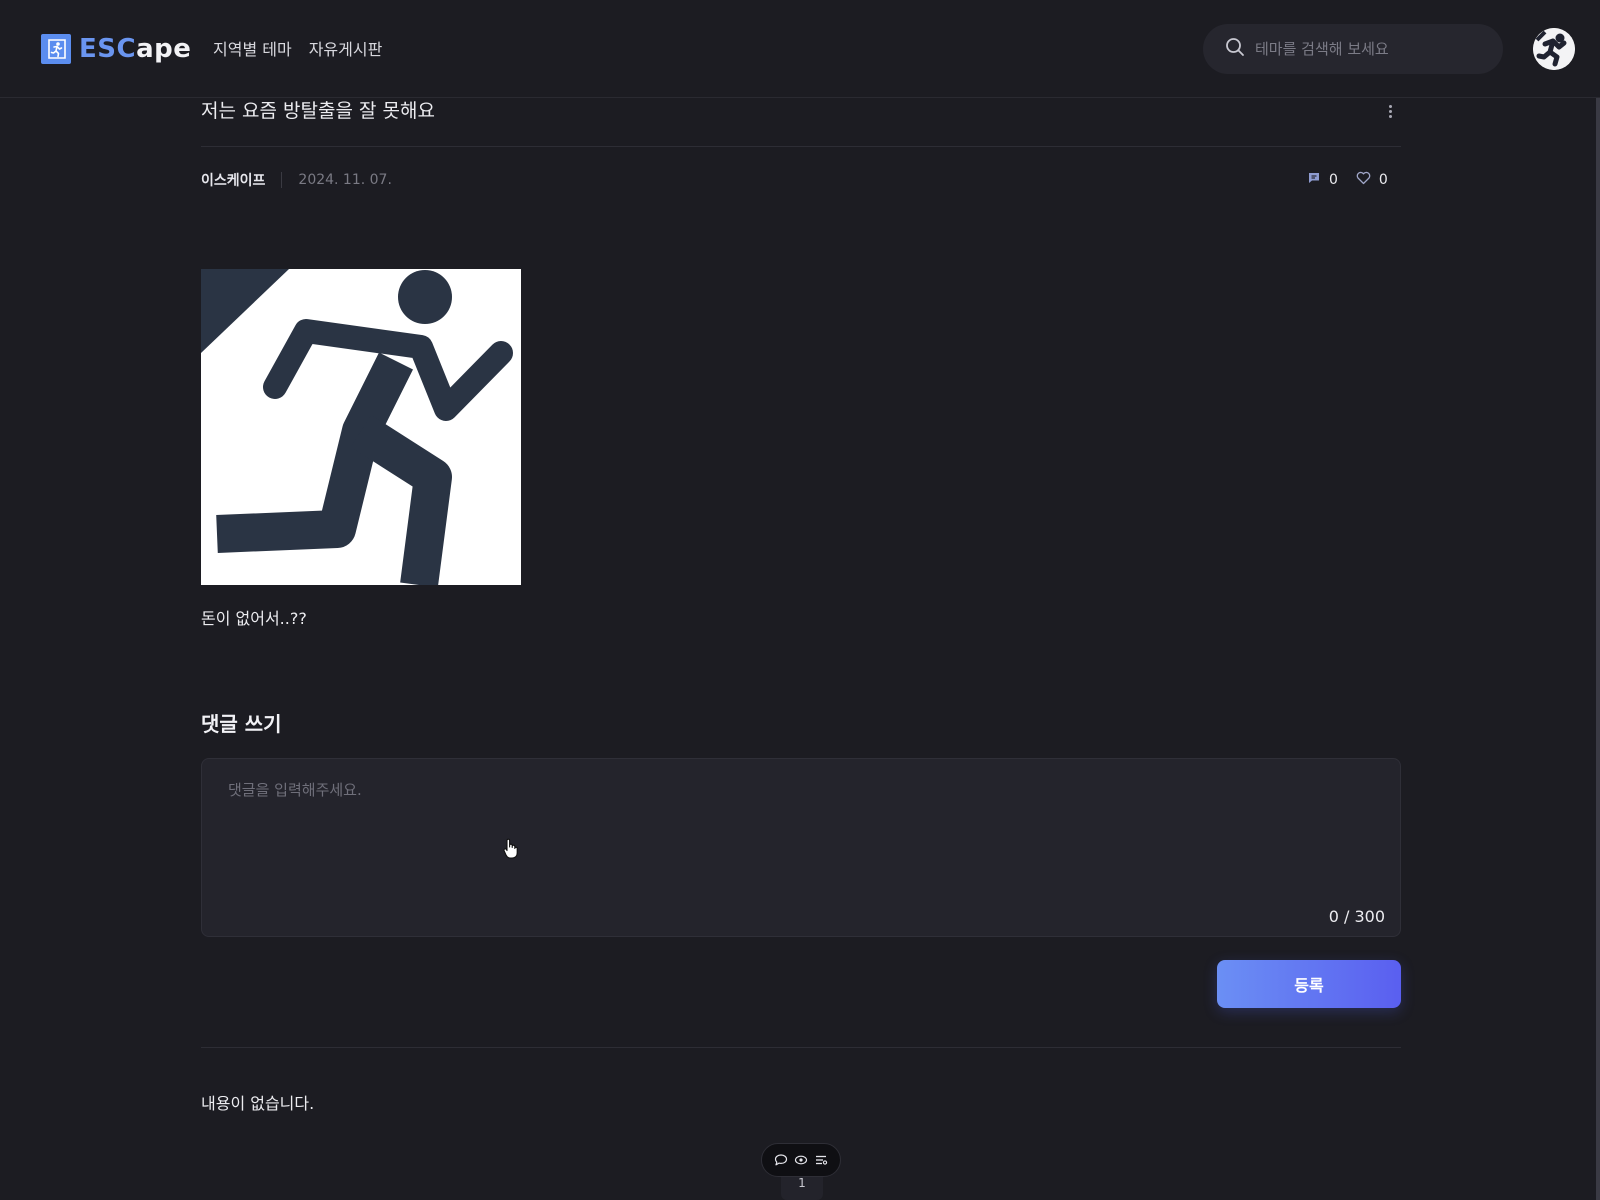  Describe the element at coordinates (1235, 49) in the screenshot. I see `search-icon` at that location.